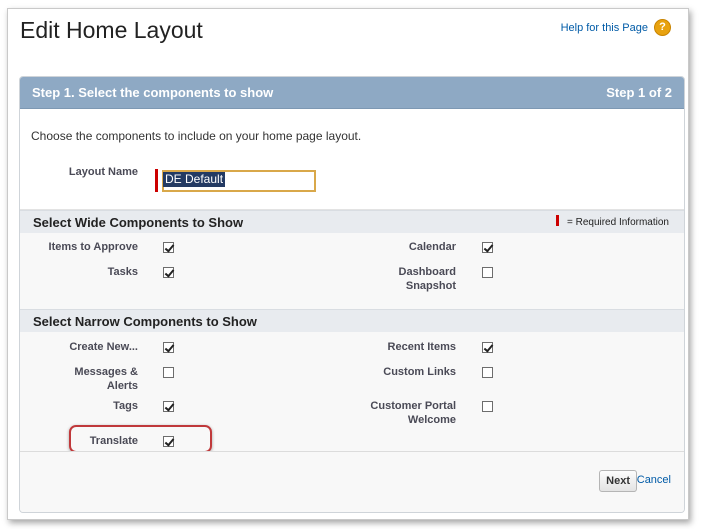 The height and width of the screenshot is (529, 706). Describe the element at coordinates (113, 441) in the screenshot. I see `narrow-item-label: Translate` at that location.